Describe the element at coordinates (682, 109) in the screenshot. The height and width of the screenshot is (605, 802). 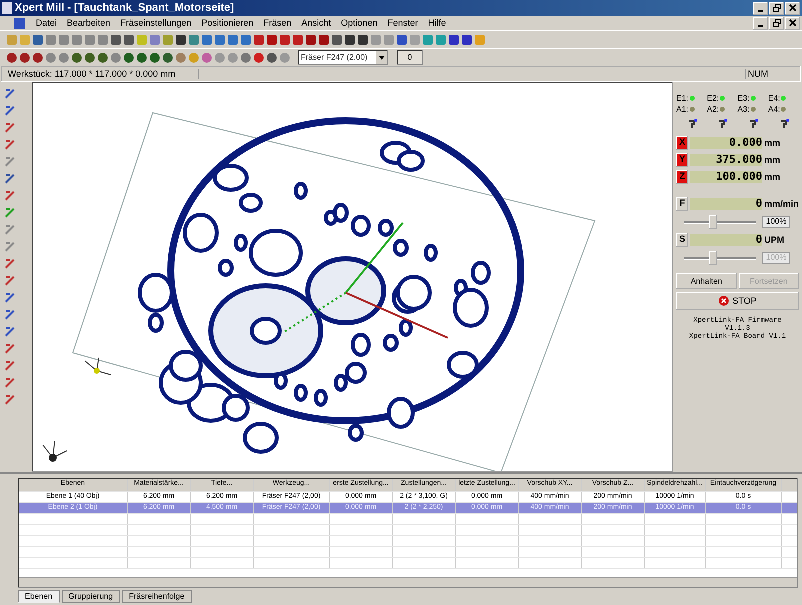
I see `led-label: A1:` at that location.